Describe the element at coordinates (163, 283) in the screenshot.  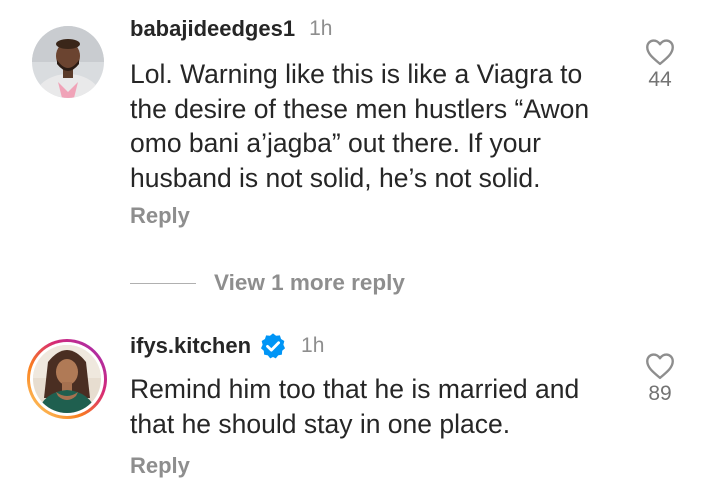
I see `divider-line` at that location.